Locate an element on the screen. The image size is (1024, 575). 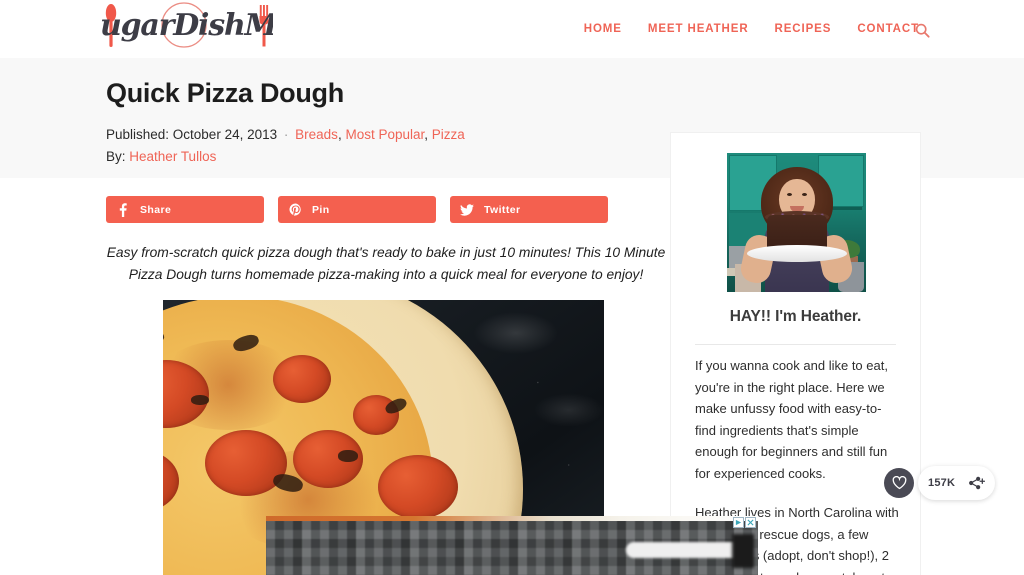
sugar-dish-me-logo-icon: SugarDishMe is located at coordinates (187, 25).